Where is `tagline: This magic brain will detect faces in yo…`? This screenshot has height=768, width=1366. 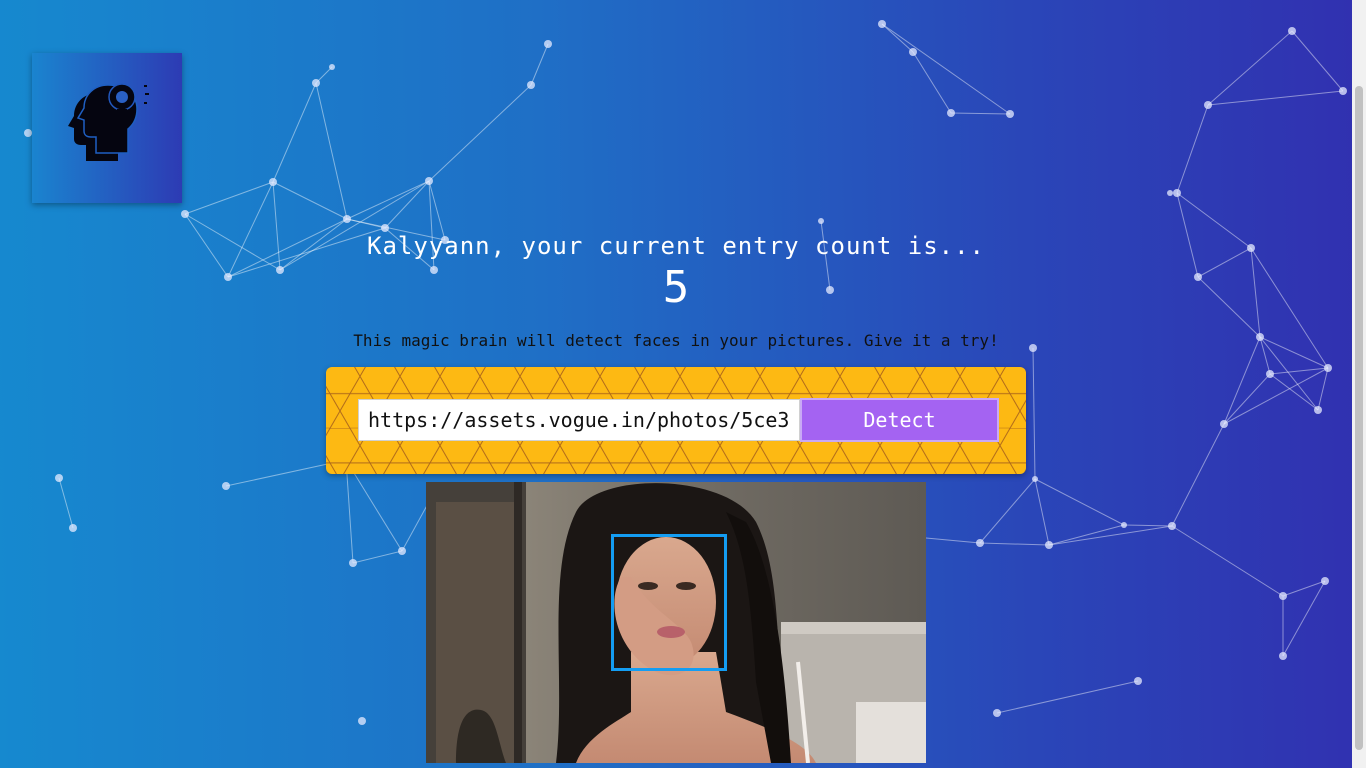
tagline: This magic brain will detect faces in yo… is located at coordinates (676, 340).